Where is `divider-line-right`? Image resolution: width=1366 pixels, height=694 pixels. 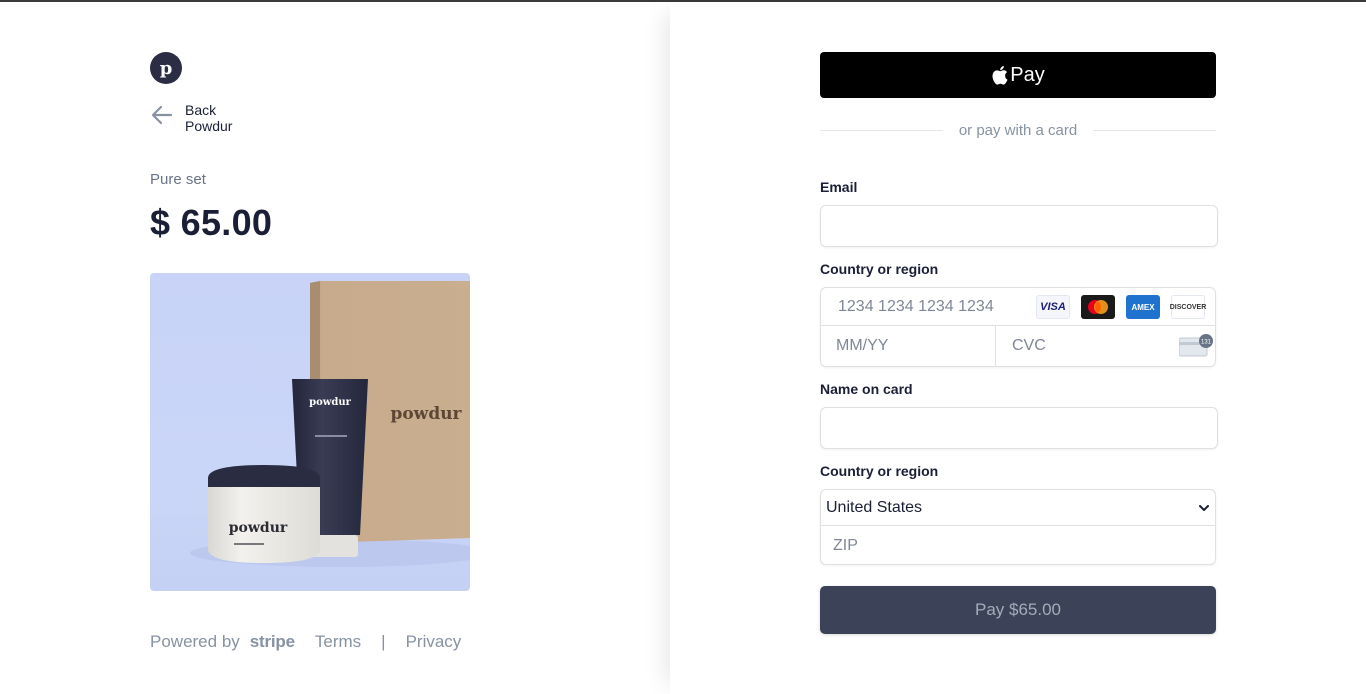 divider-line-right is located at coordinates (1155, 130).